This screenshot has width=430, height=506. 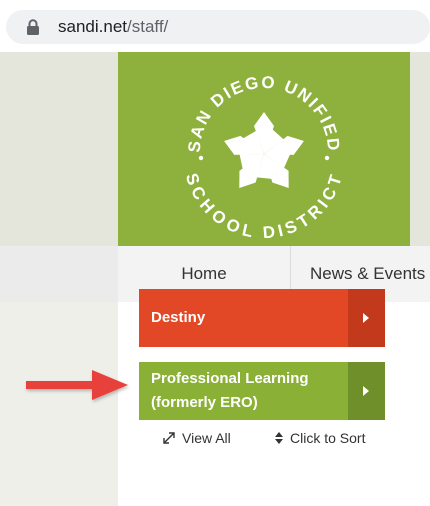 What do you see at coordinates (92, 26) in the screenshot?
I see `url-host: sandi.net` at bounding box center [92, 26].